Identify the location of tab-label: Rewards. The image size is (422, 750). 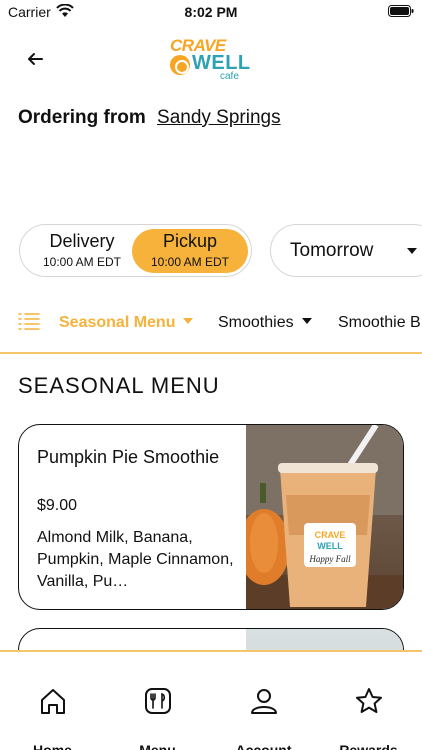
(368, 746).